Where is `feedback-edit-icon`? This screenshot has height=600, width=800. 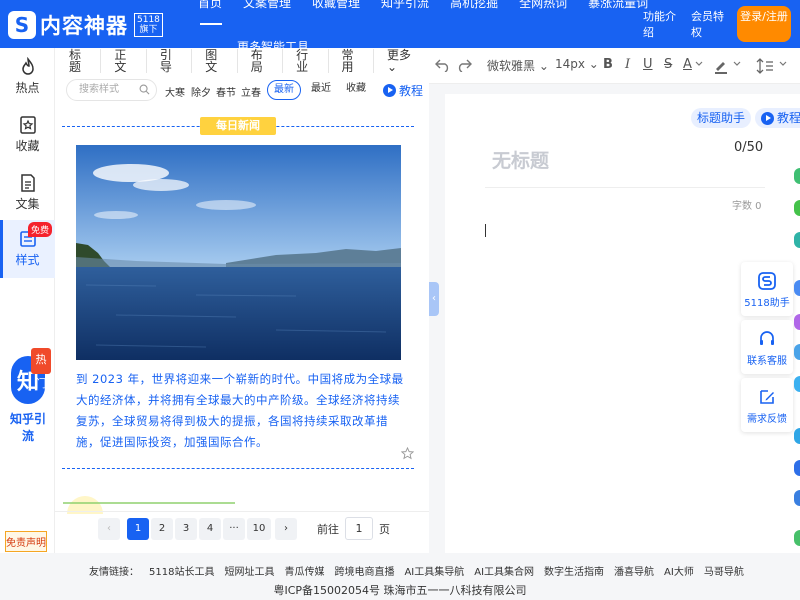
feedback-edit-icon is located at coordinates (767, 397).